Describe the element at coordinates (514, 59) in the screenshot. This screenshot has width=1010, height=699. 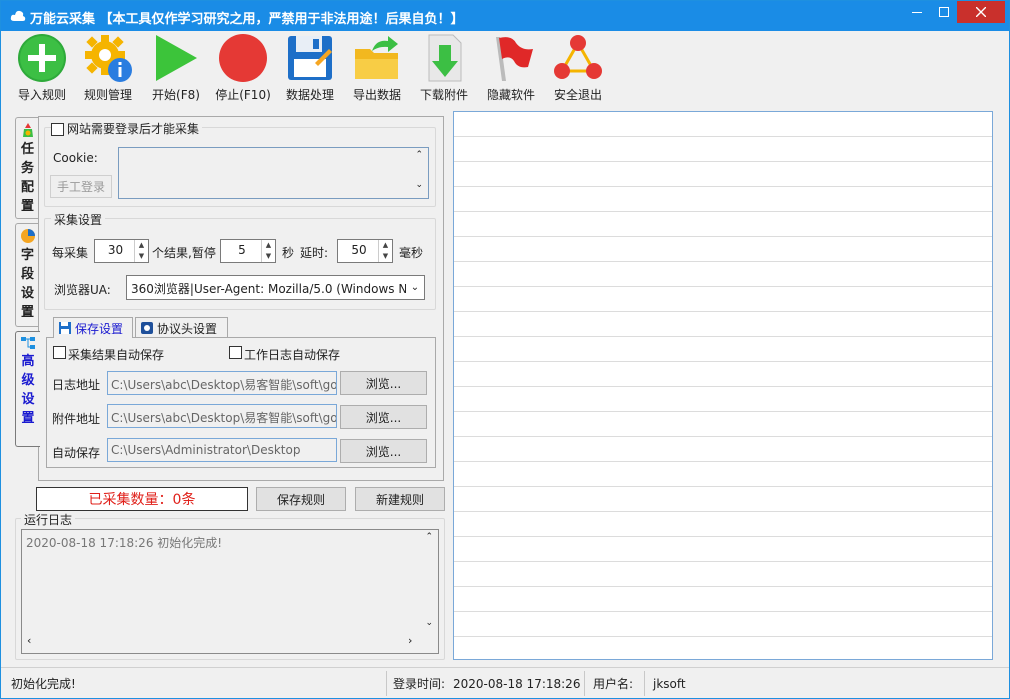
I see `flag-icon` at that location.